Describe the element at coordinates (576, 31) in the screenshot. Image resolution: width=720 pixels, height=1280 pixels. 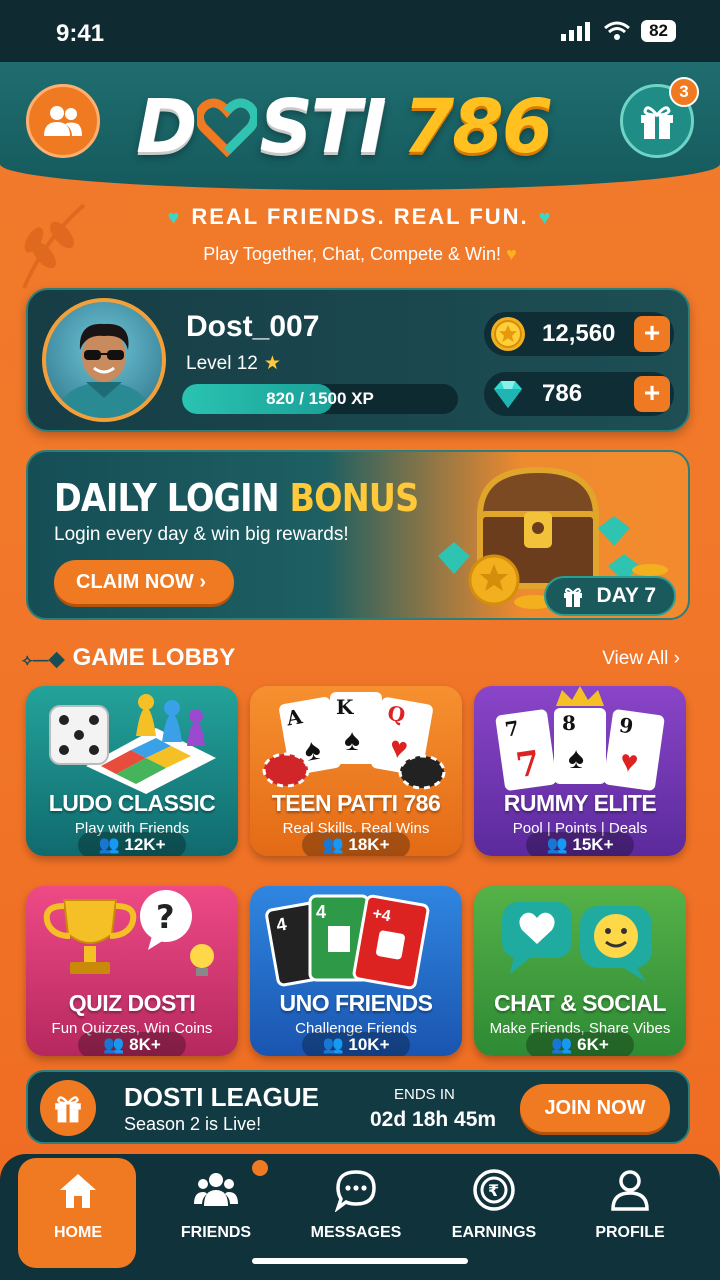
I see `signal-icon` at that location.